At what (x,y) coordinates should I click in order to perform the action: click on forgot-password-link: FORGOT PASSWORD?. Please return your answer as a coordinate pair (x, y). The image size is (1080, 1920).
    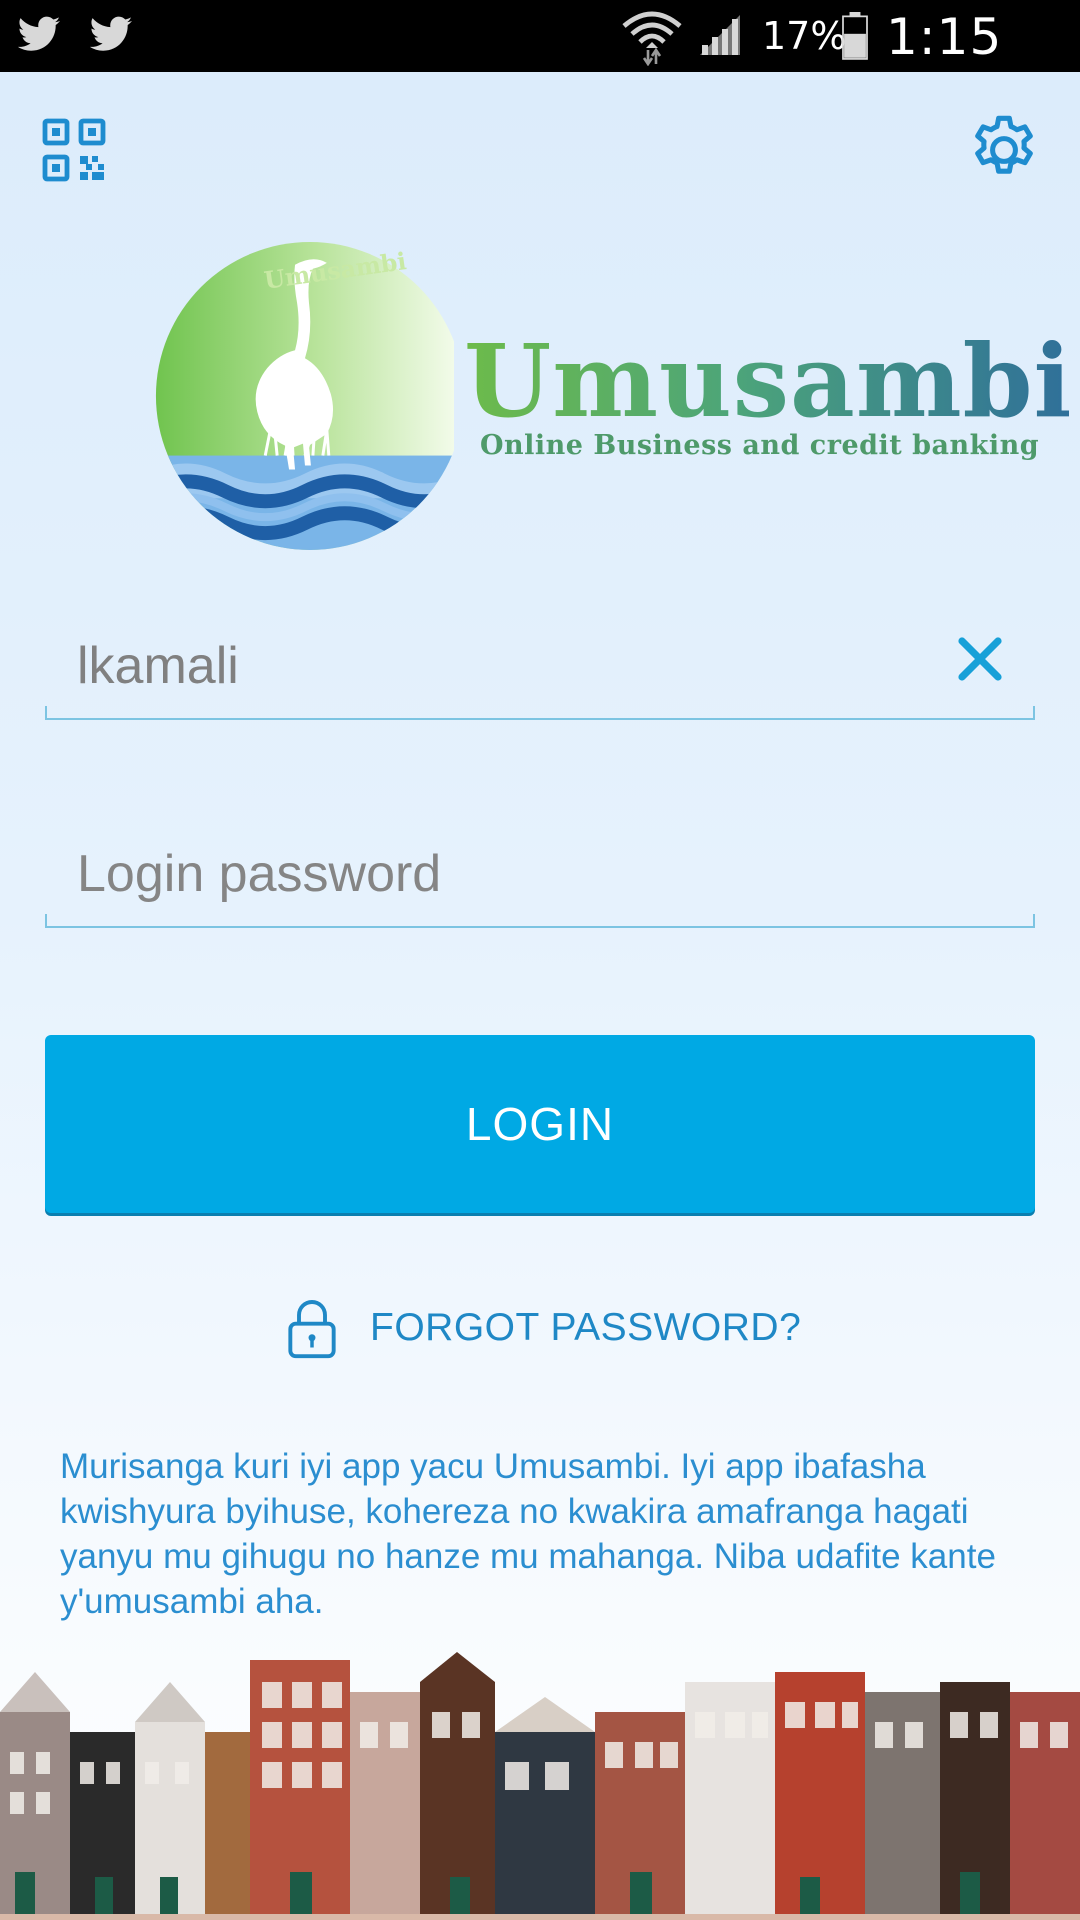
    Looking at the image, I should click on (543, 1328).